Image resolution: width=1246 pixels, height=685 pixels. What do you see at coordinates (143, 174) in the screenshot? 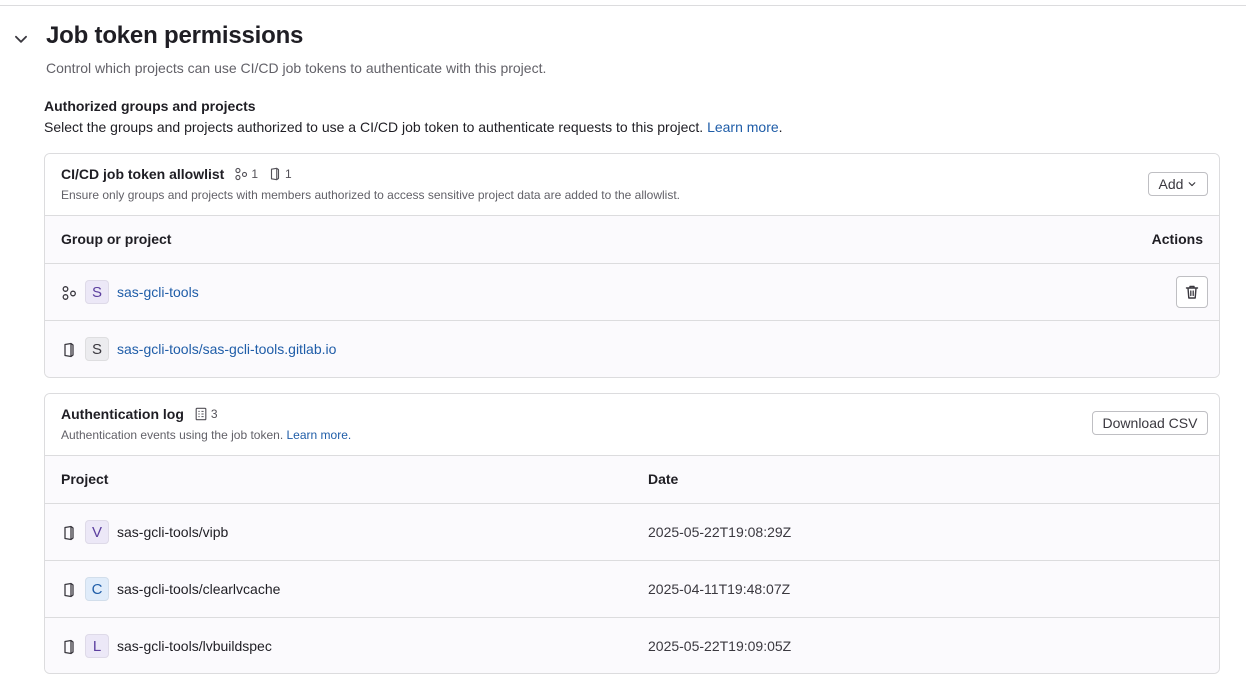
I see `allowlist-title: CI/CD job token allowlist` at bounding box center [143, 174].